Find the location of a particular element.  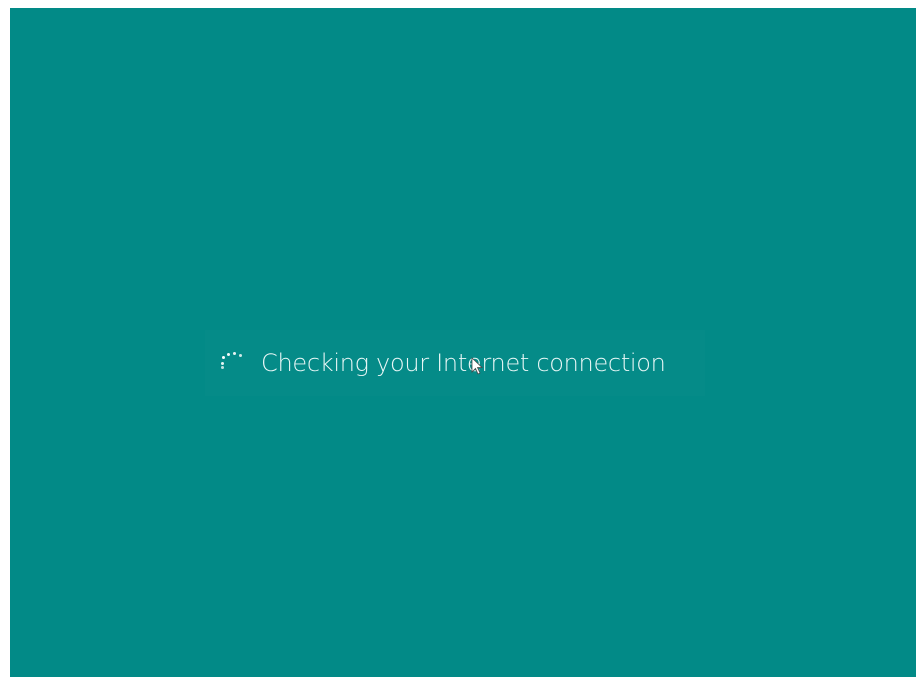

status-row: Checking your Internet connection is located at coordinates (455, 363).